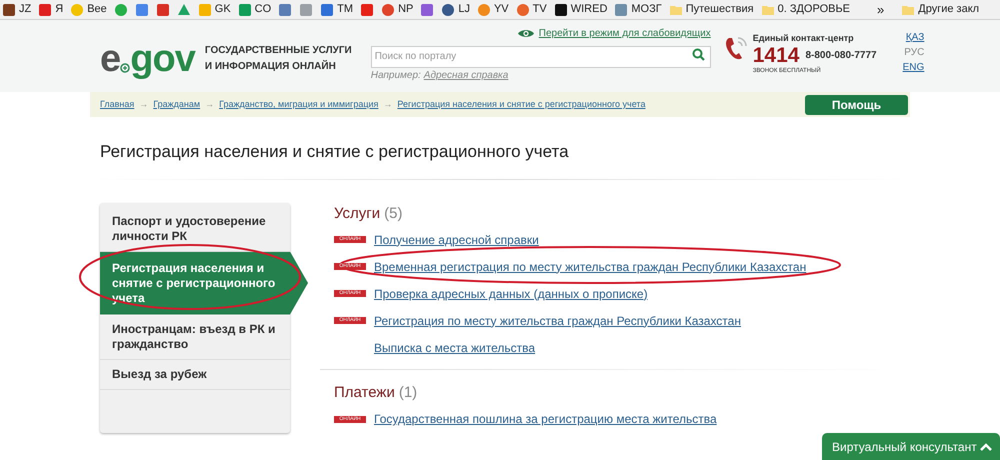  Describe the element at coordinates (59, 9) in the screenshot. I see `bookmark-link: Я` at that location.